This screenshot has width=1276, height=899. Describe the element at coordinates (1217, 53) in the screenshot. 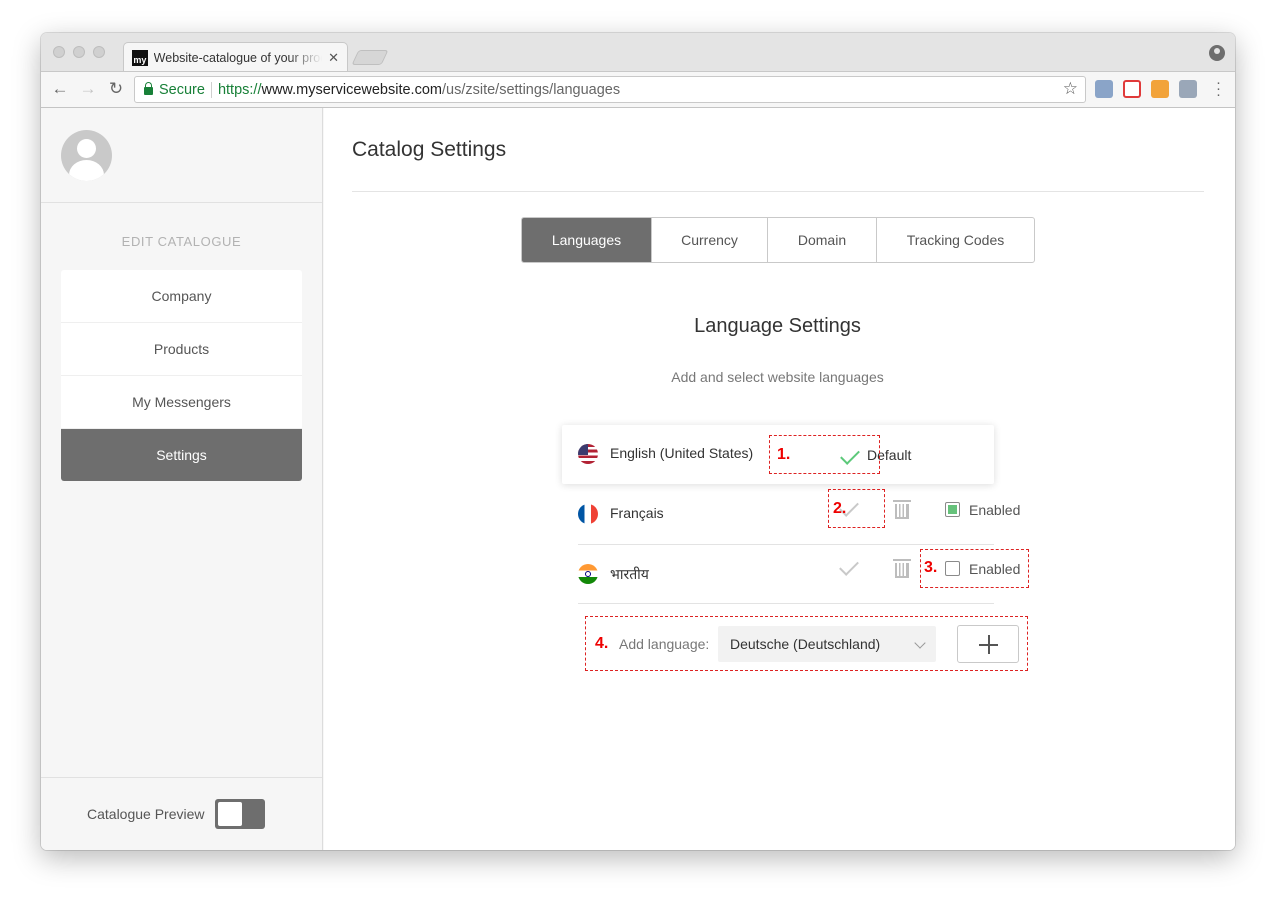

I see `profile-icon` at that location.